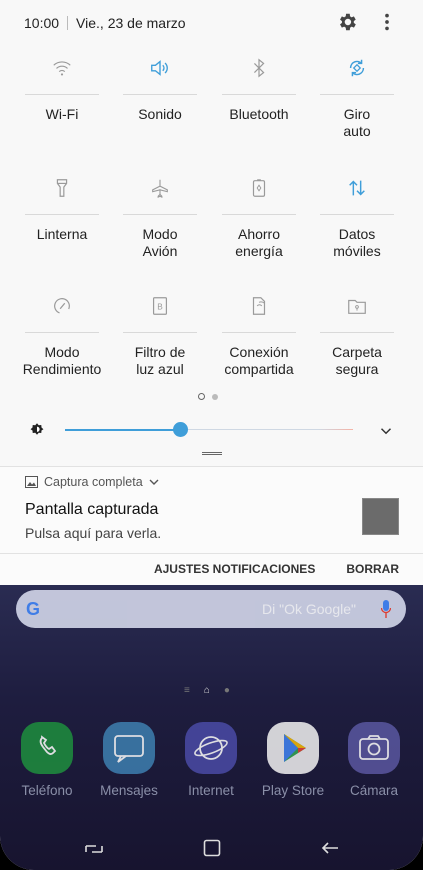 Image resolution: width=423 pixels, height=870 pixels. Describe the element at coordinates (357, 360) in the screenshot. I see `tile-label: Carpeta segura` at that location.